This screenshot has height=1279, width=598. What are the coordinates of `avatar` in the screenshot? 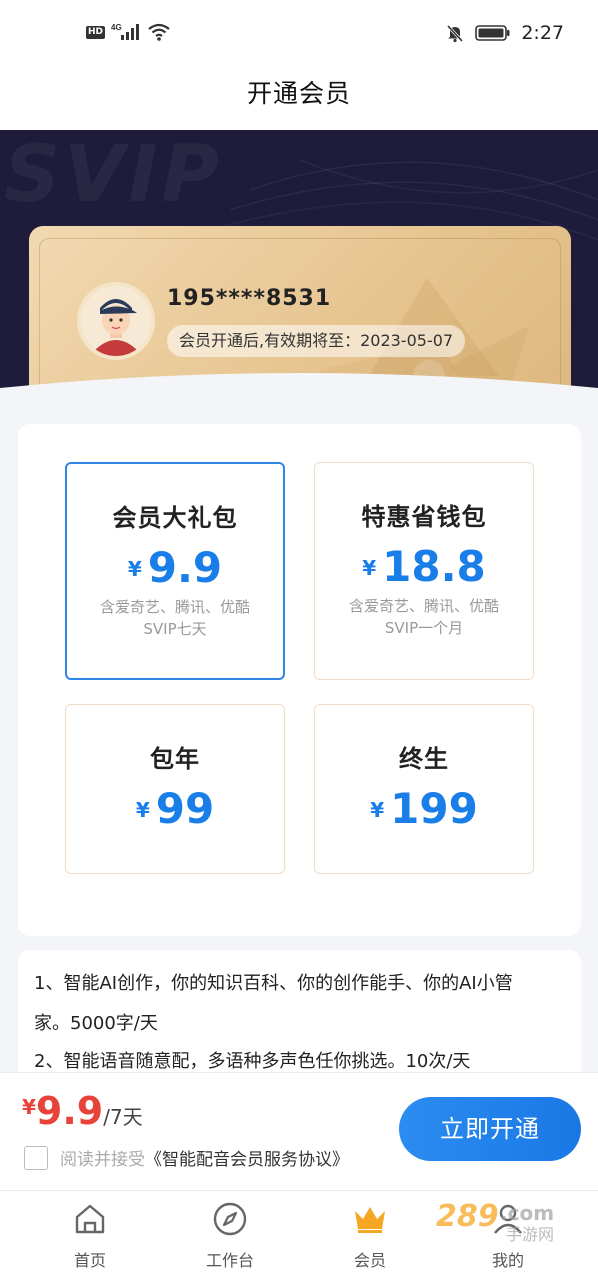 It's located at (116, 321).